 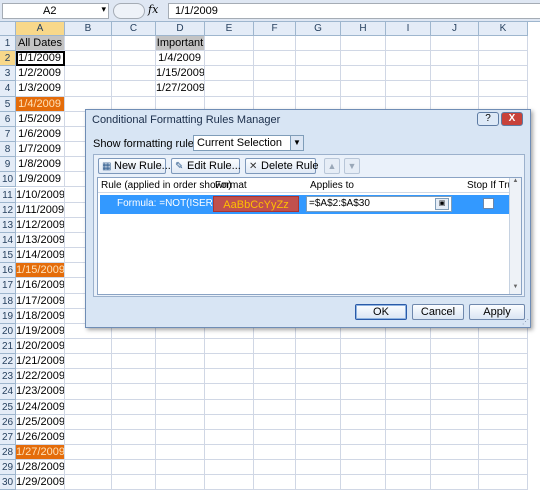 I want to click on applies-to-input: =$A$2:$A$30 ▣, so click(x=379, y=204).